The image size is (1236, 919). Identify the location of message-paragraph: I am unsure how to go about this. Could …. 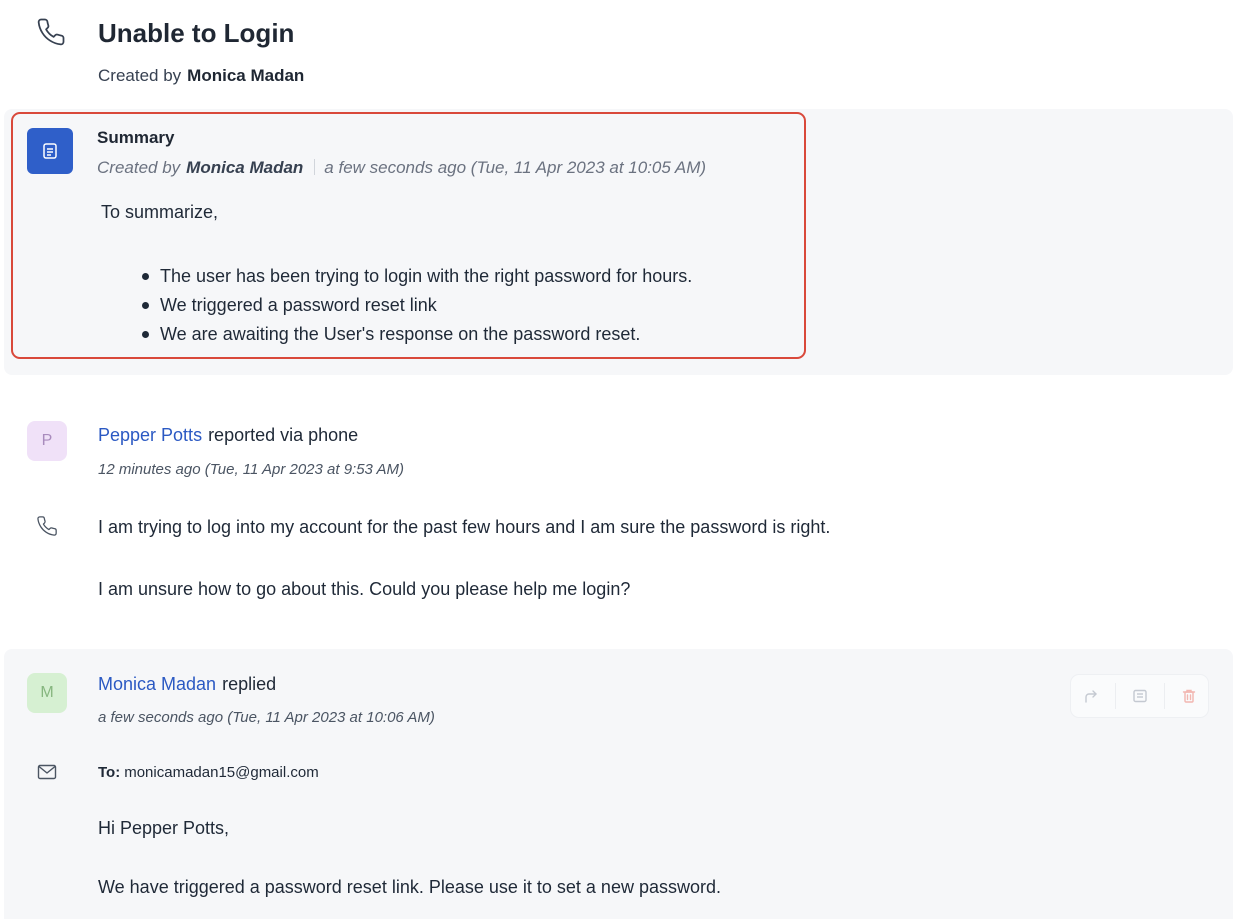
(364, 589).